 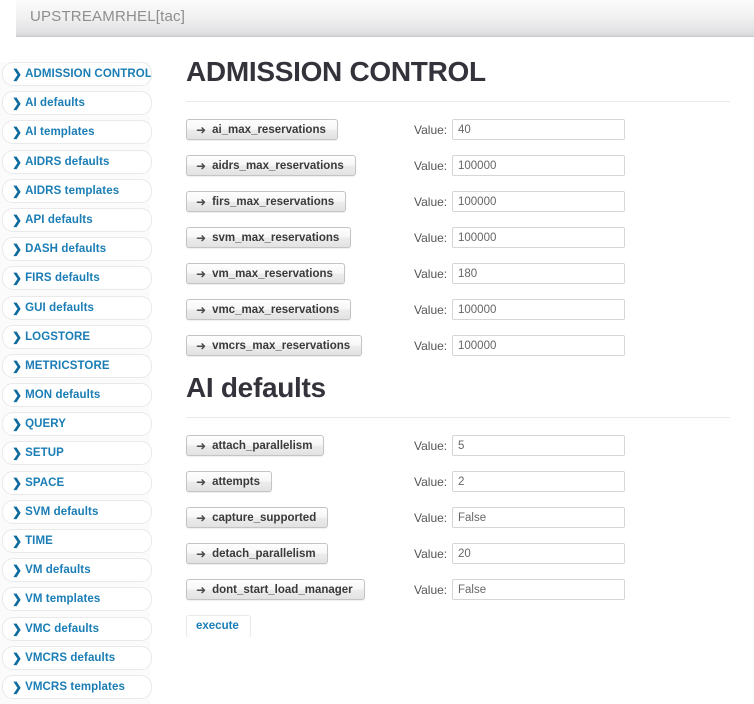 I want to click on parameter-button-execute: execute, so click(x=218, y=626).